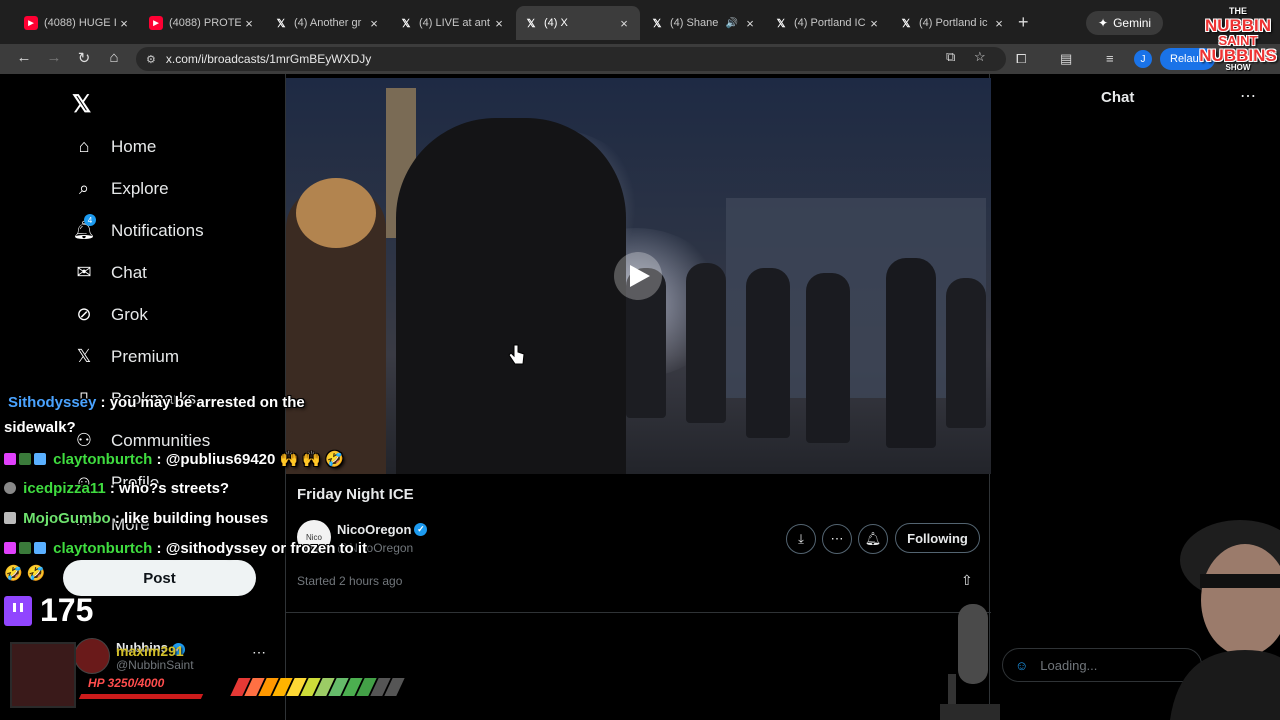 The image size is (1280, 720). Describe the element at coordinates (1143, 59) in the screenshot. I see `browser-profile-avatar: J` at that location.